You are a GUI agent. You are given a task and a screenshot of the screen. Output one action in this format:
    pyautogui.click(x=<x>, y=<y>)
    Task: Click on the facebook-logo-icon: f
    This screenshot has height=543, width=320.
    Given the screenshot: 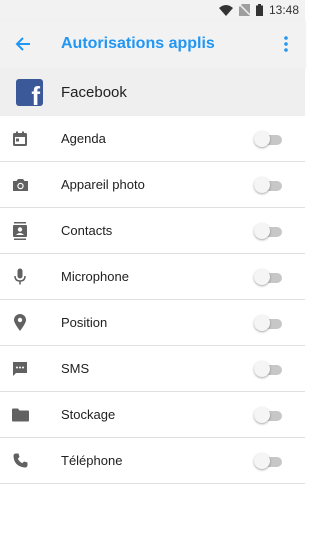 What is the action you would take?
    pyautogui.click(x=29, y=92)
    